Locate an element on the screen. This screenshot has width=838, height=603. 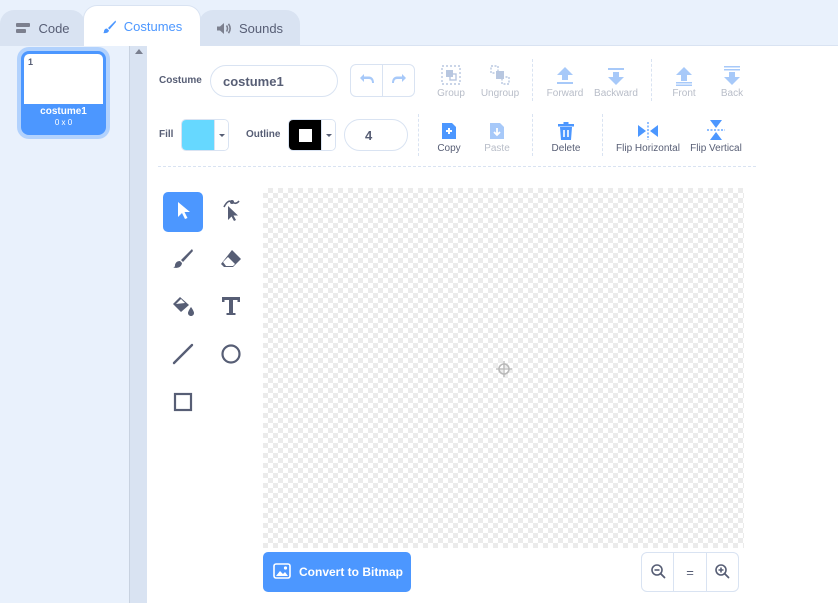
redo-icon is located at coordinates (399, 81).